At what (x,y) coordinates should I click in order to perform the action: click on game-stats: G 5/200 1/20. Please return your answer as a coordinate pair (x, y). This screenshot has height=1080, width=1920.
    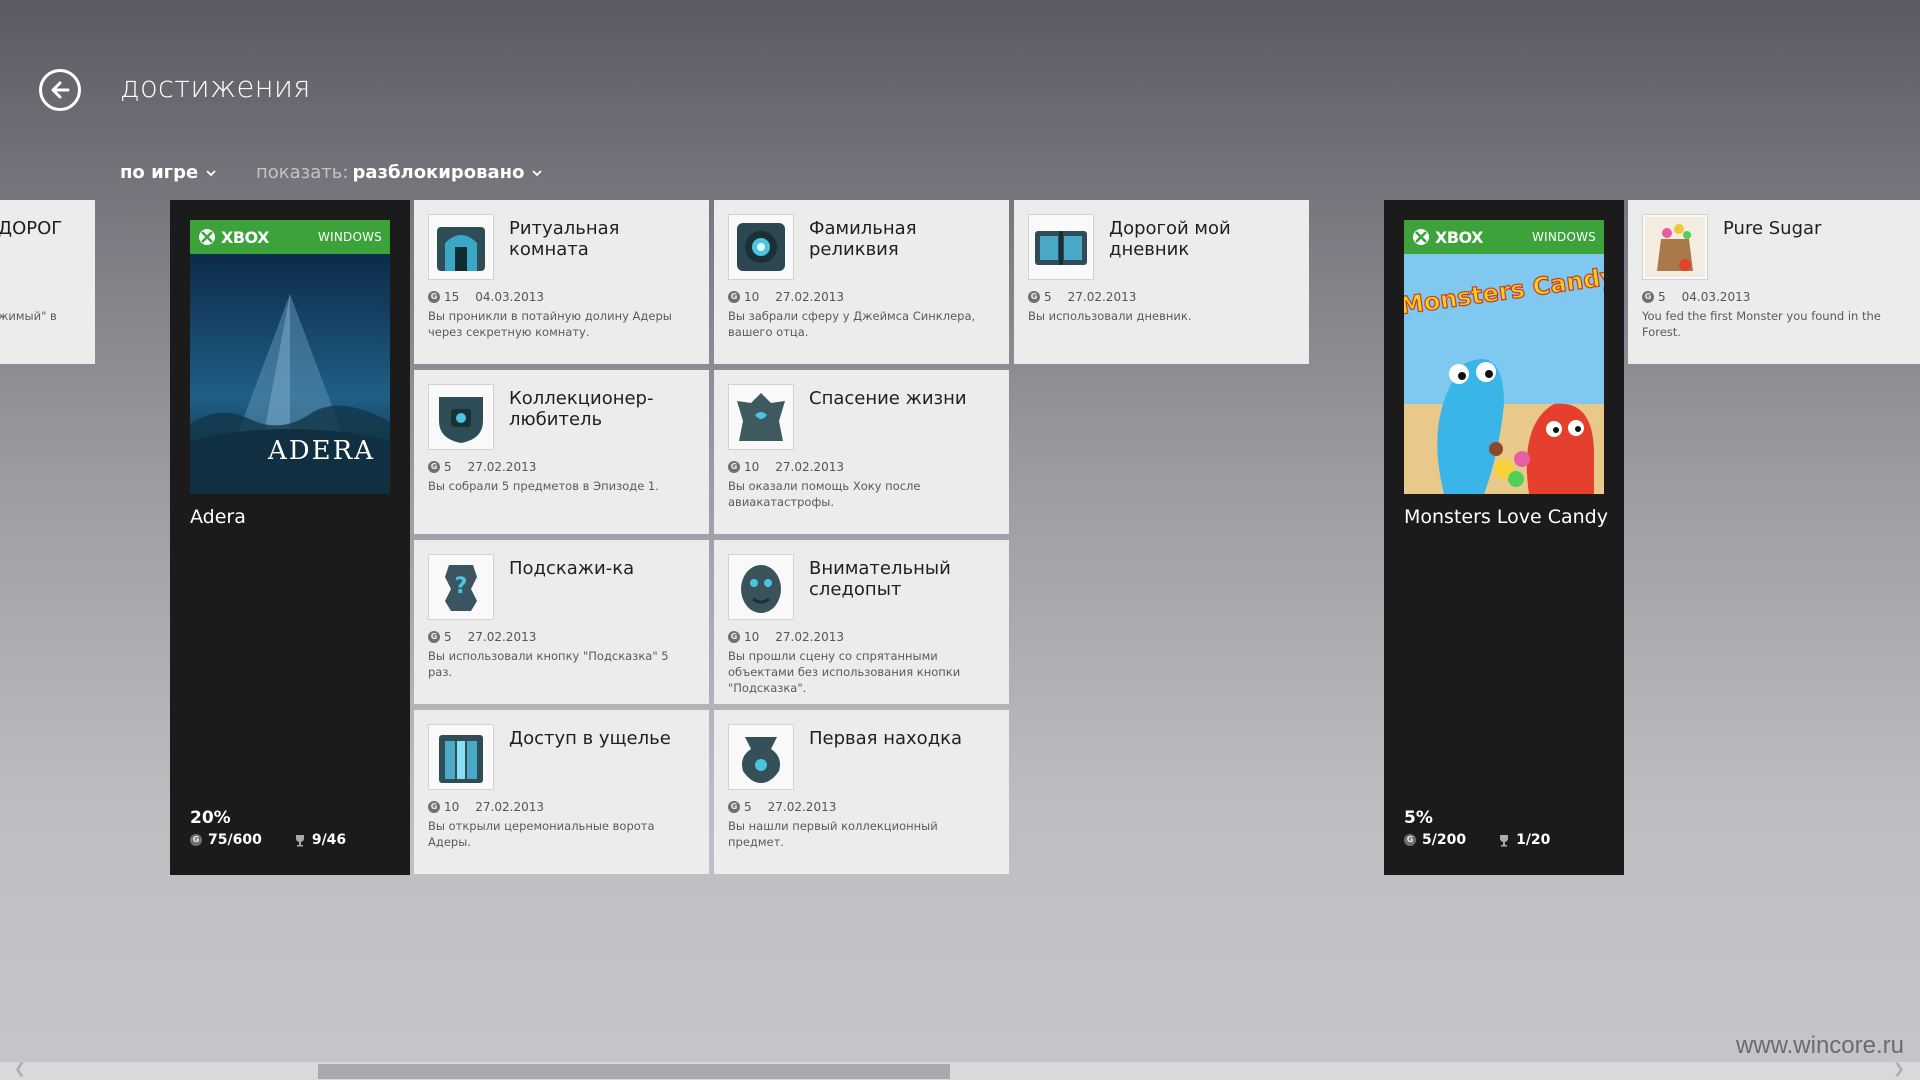
    Looking at the image, I should click on (1477, 840).